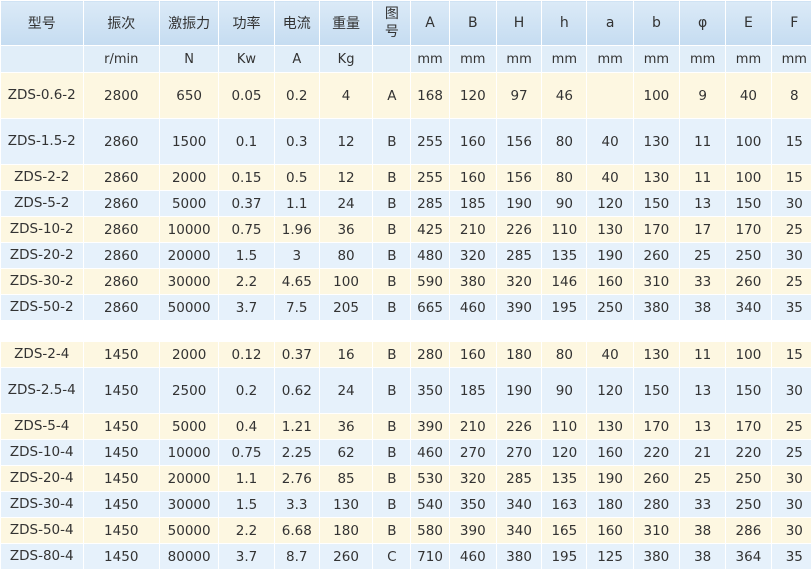 The image size is (811, 574). What do you see at coordinates (189, 307) in the screenshot?
I see `table-cell: 50000` at bounding box center [189, 307].